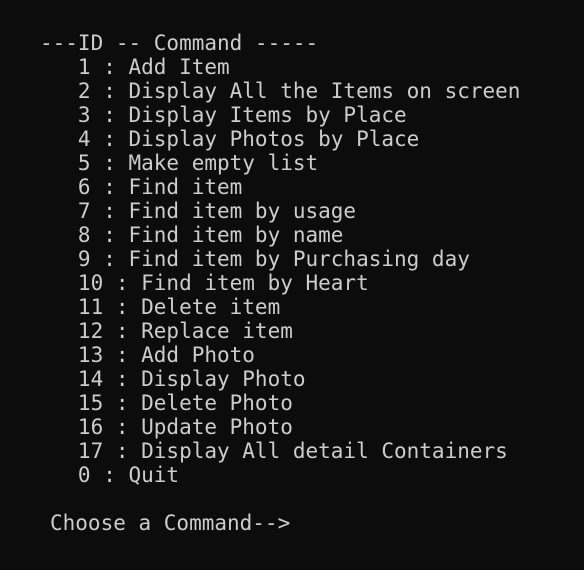 This screenshot has height=570, width=584. I want to click on menu-item-8: 8 : Find item by name, so click(192, 235).